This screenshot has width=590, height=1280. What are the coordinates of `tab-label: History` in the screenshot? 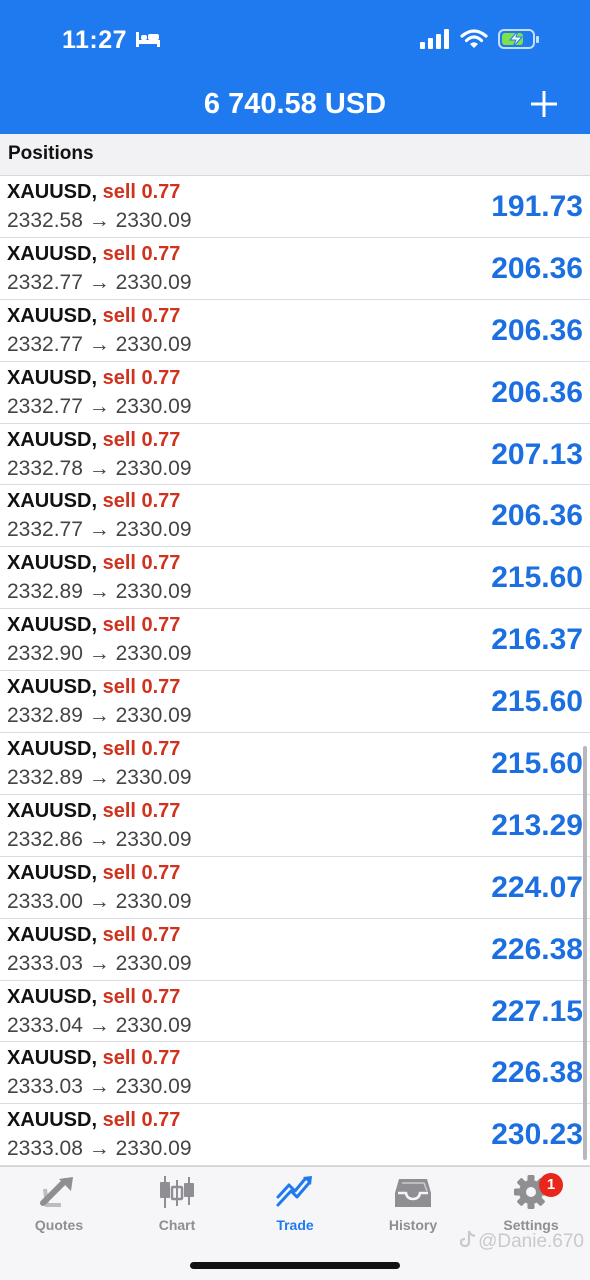 It's located at (413, 1225).